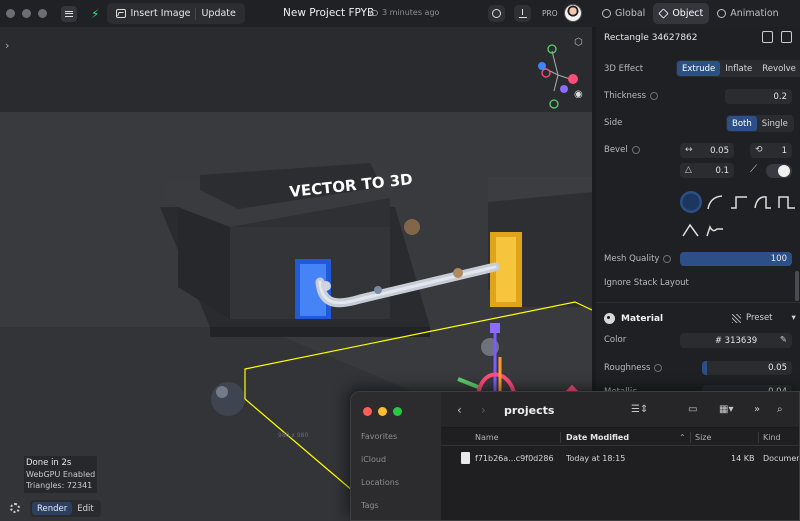  I want to click on side-selector: Both Single, so click(760, 123).